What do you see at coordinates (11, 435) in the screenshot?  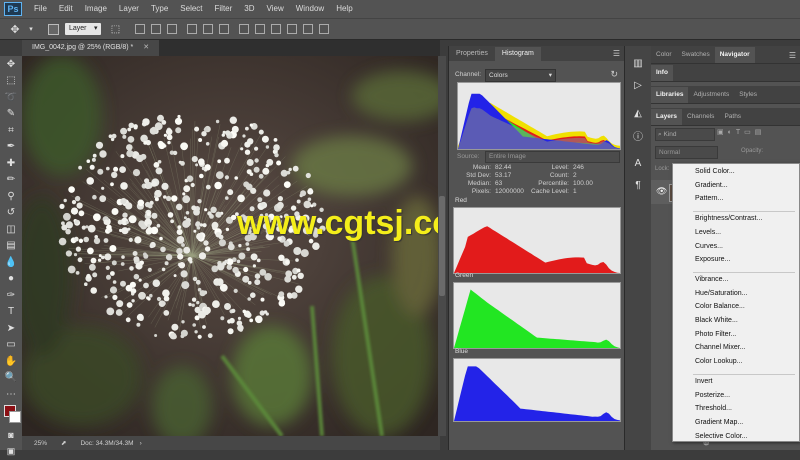 I see `quick-mask-icon: ◙` at bounding box center [11, 435].